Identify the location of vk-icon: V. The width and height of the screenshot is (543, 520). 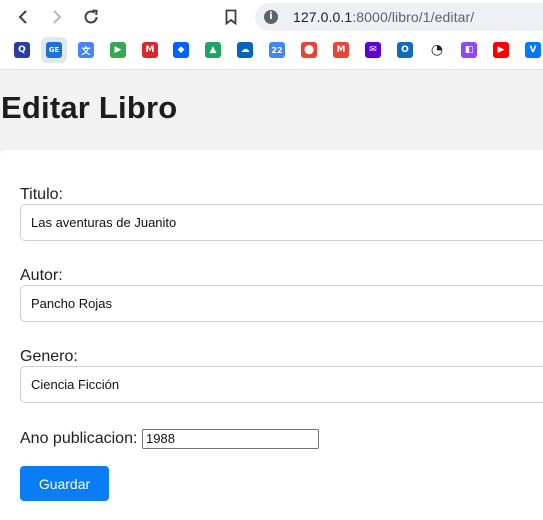
(533, 50).